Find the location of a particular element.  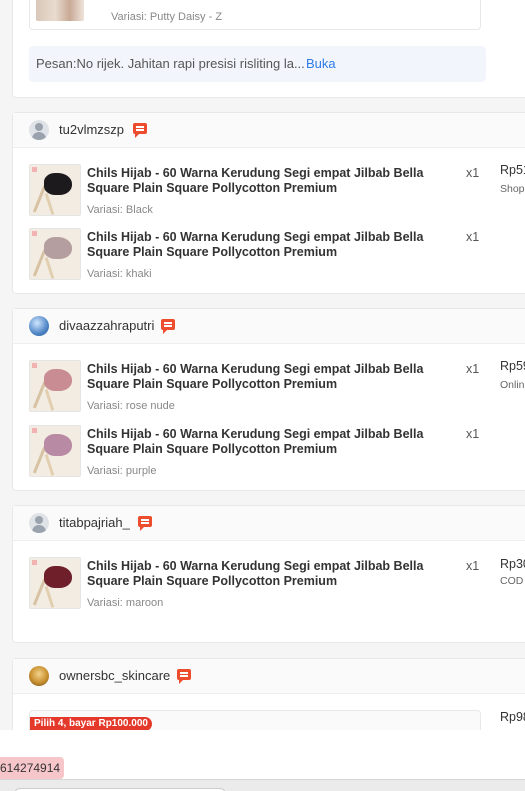

footer-area is located at coordinates (262, 755).